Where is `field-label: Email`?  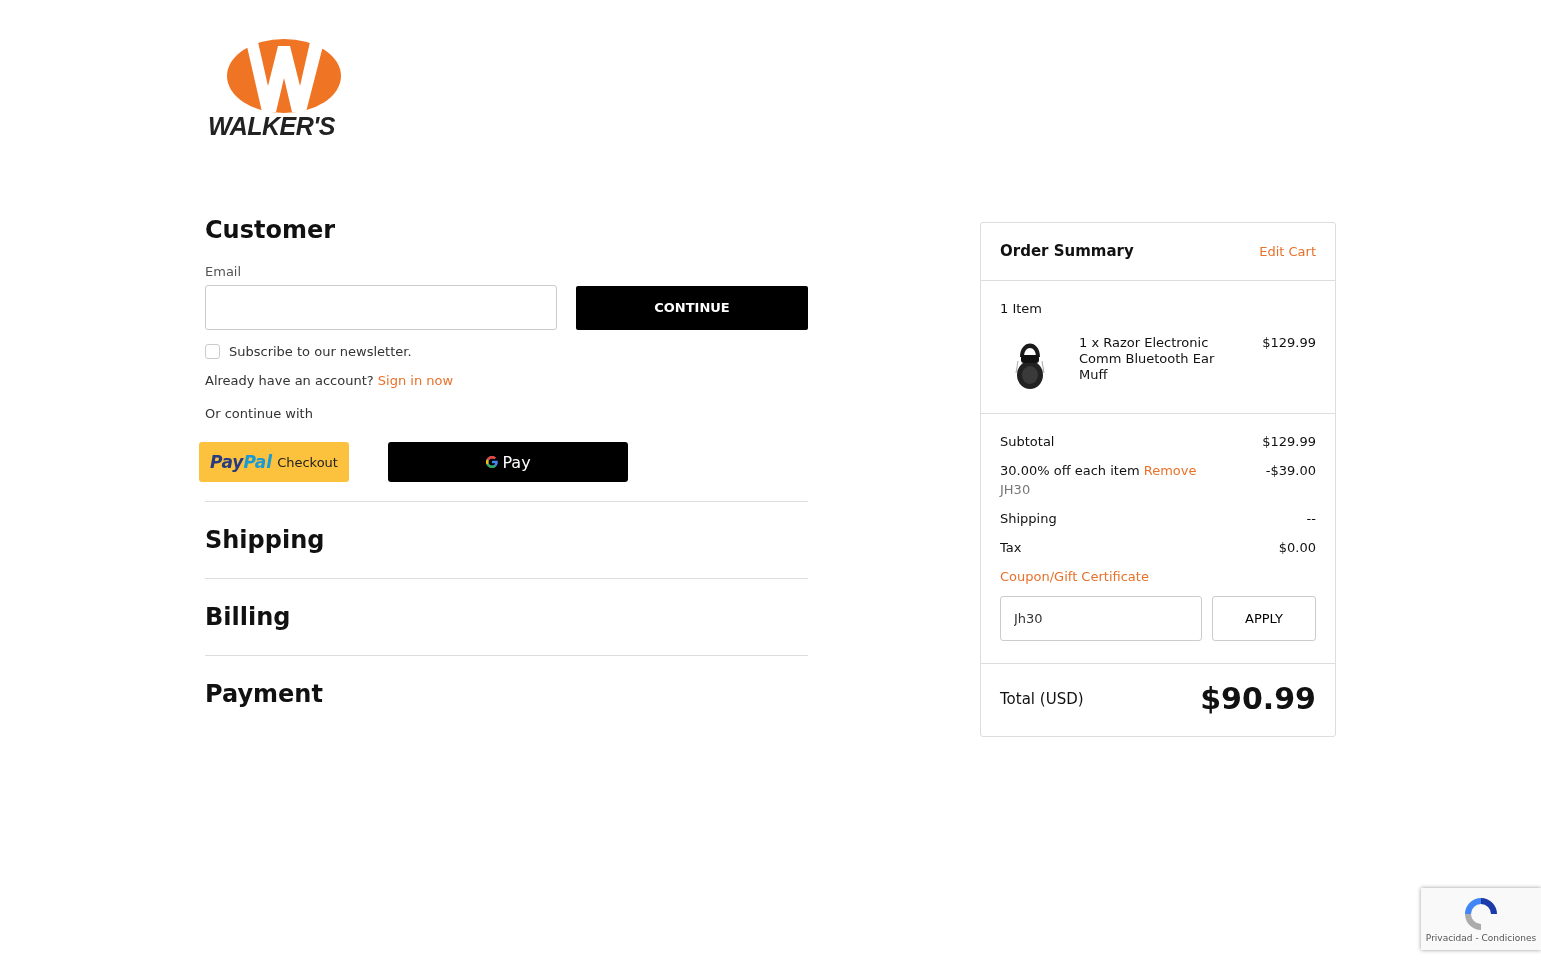
field-label: Email is located at coordinates (223, 271).